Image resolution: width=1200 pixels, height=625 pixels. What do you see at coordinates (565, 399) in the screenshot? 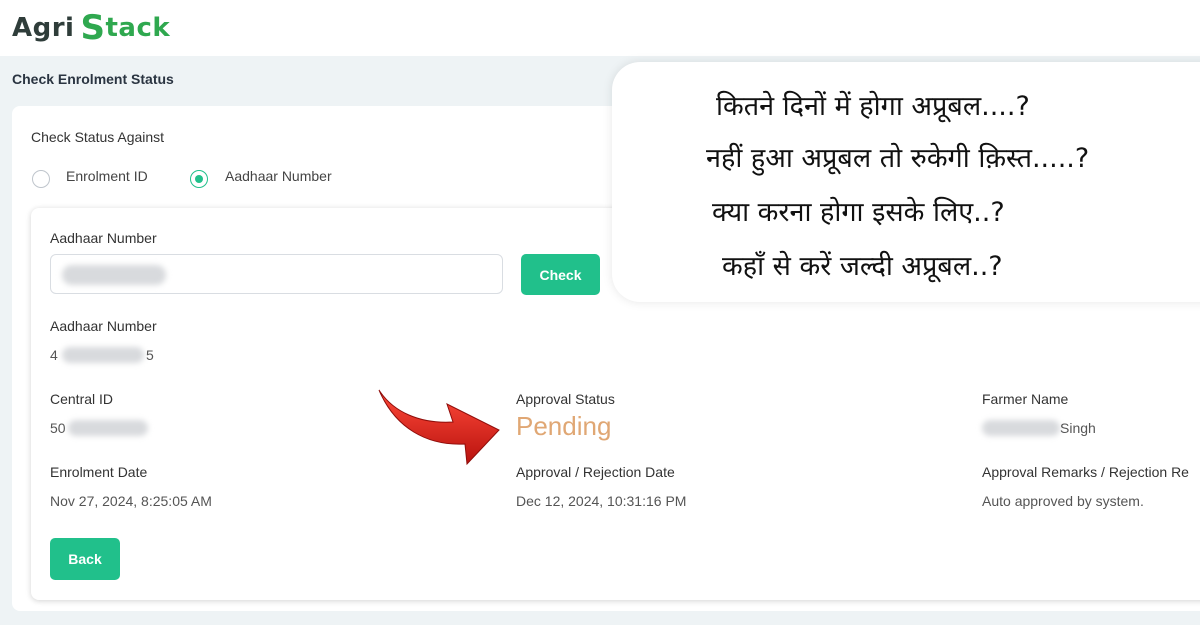
I see `approval-status-label: Approval Status` at bounding box center [565, 399].